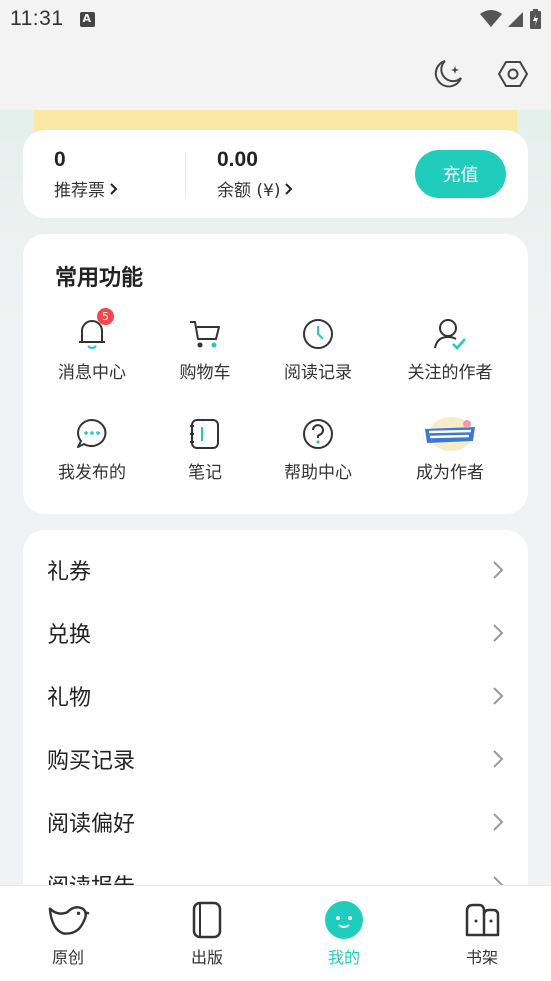  What do you see at coordinates (105, 316) in the screenshot?
I see `message-badge: 5` at bounding box center [105, 316].